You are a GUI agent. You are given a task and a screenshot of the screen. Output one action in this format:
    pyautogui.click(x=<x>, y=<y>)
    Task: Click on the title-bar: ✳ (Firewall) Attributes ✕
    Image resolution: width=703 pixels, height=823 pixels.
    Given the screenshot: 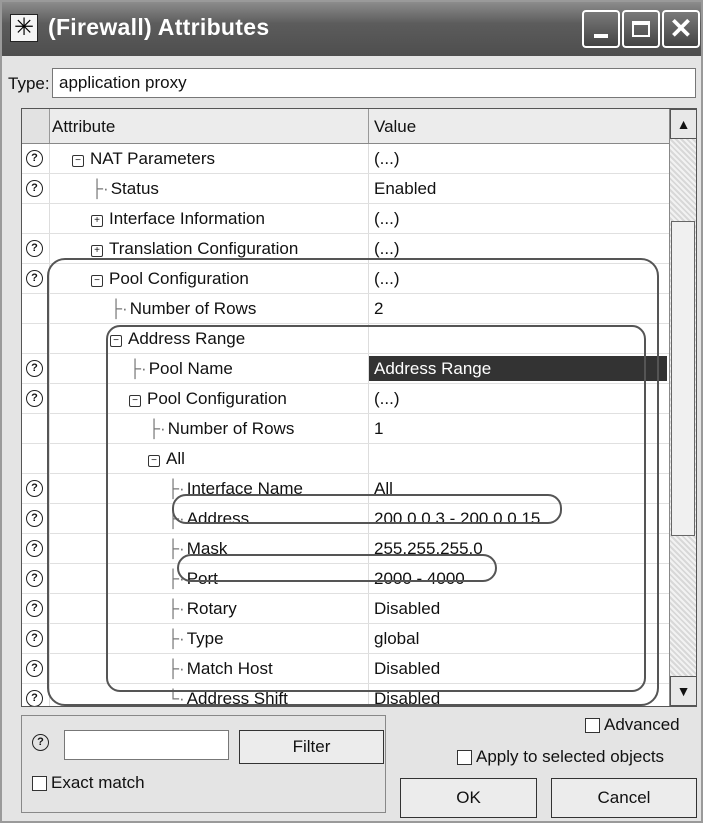 What is the action you would take?
    pyautogui.click(x=351, y=29)
    